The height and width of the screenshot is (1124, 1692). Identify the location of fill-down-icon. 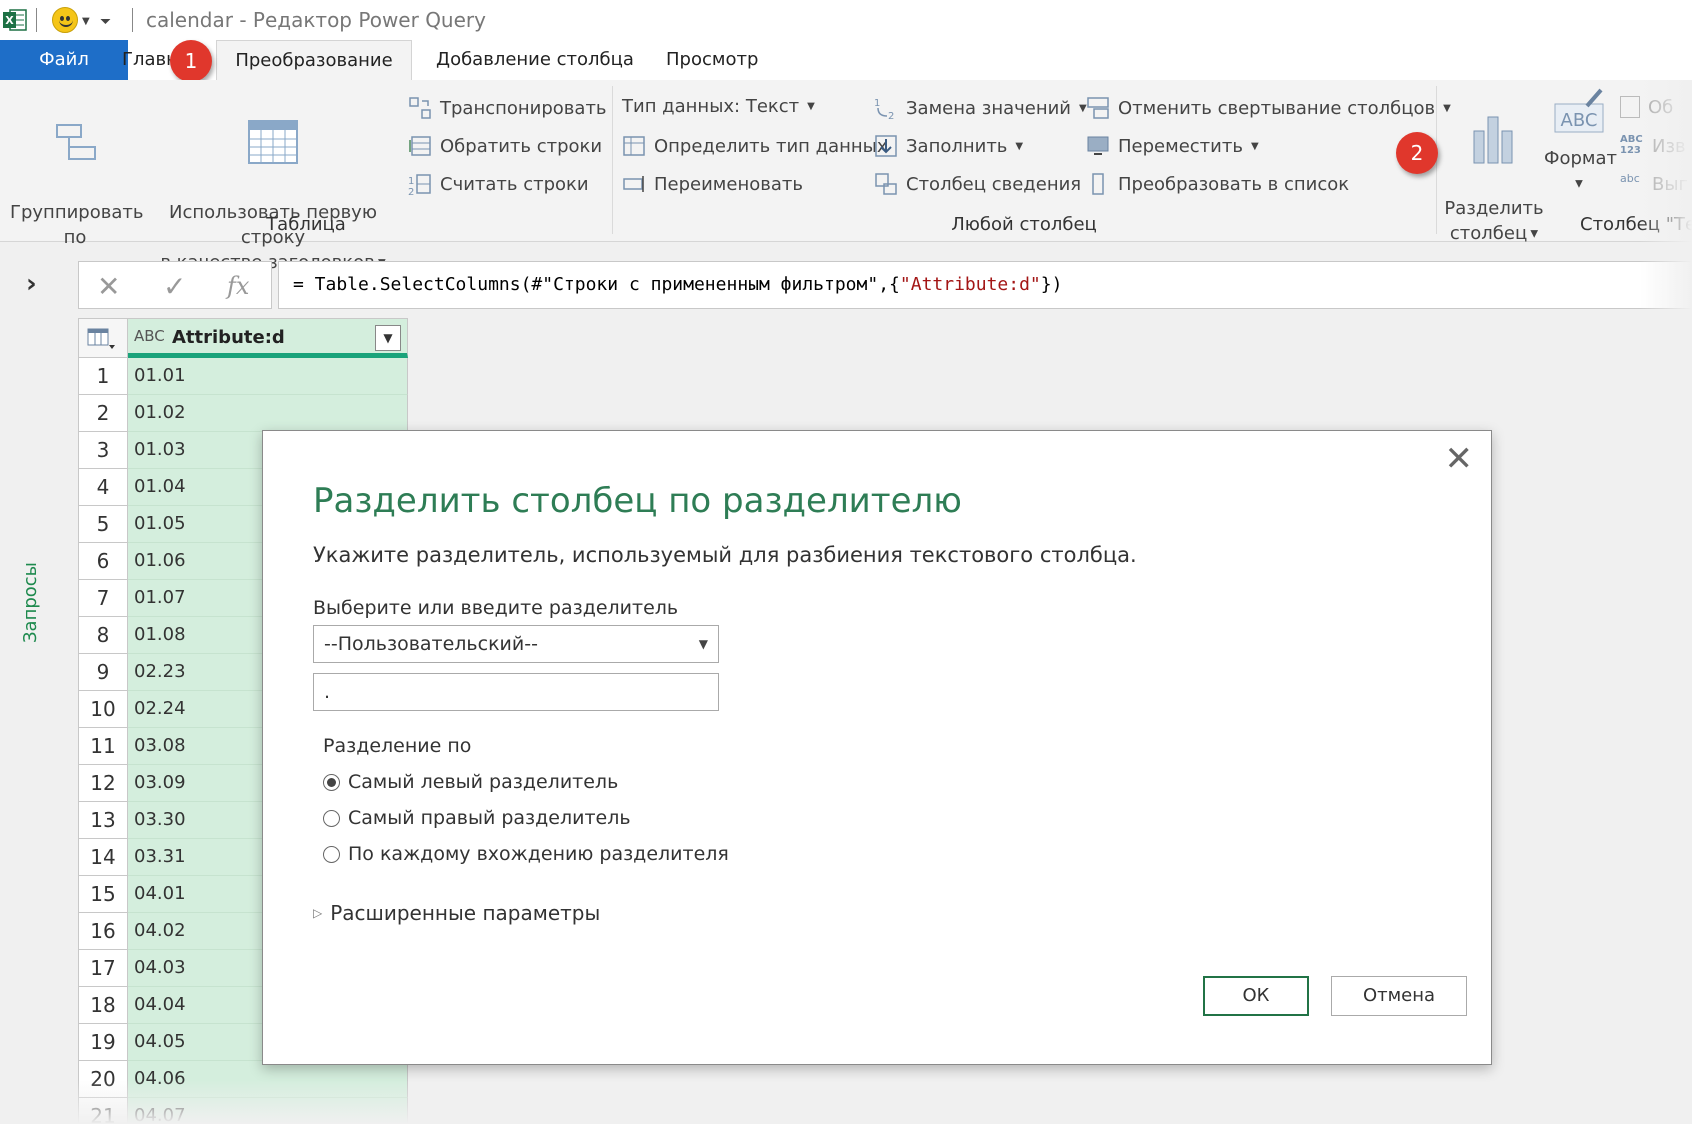
(886, 146).